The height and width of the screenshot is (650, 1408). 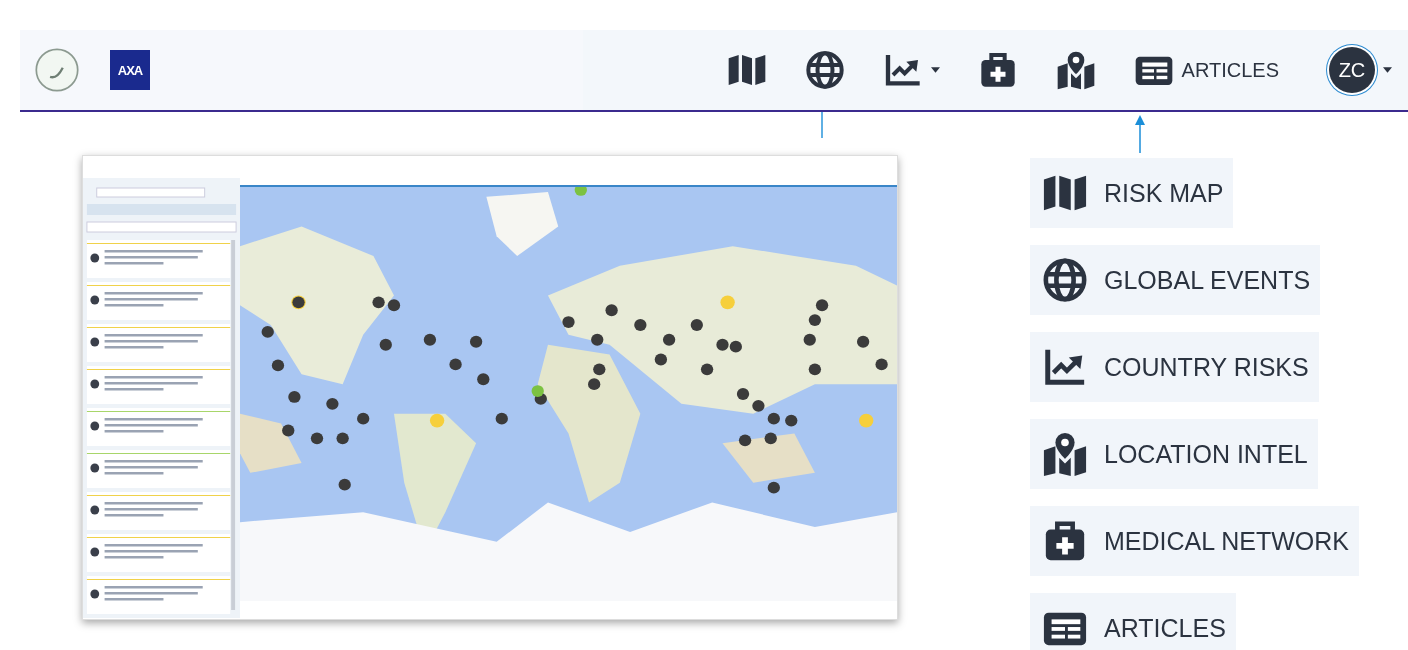 What do you see at coordinates (57, 70) in the screenshot?
I see `phone-logo-icon` at bounding box center [57, 70].